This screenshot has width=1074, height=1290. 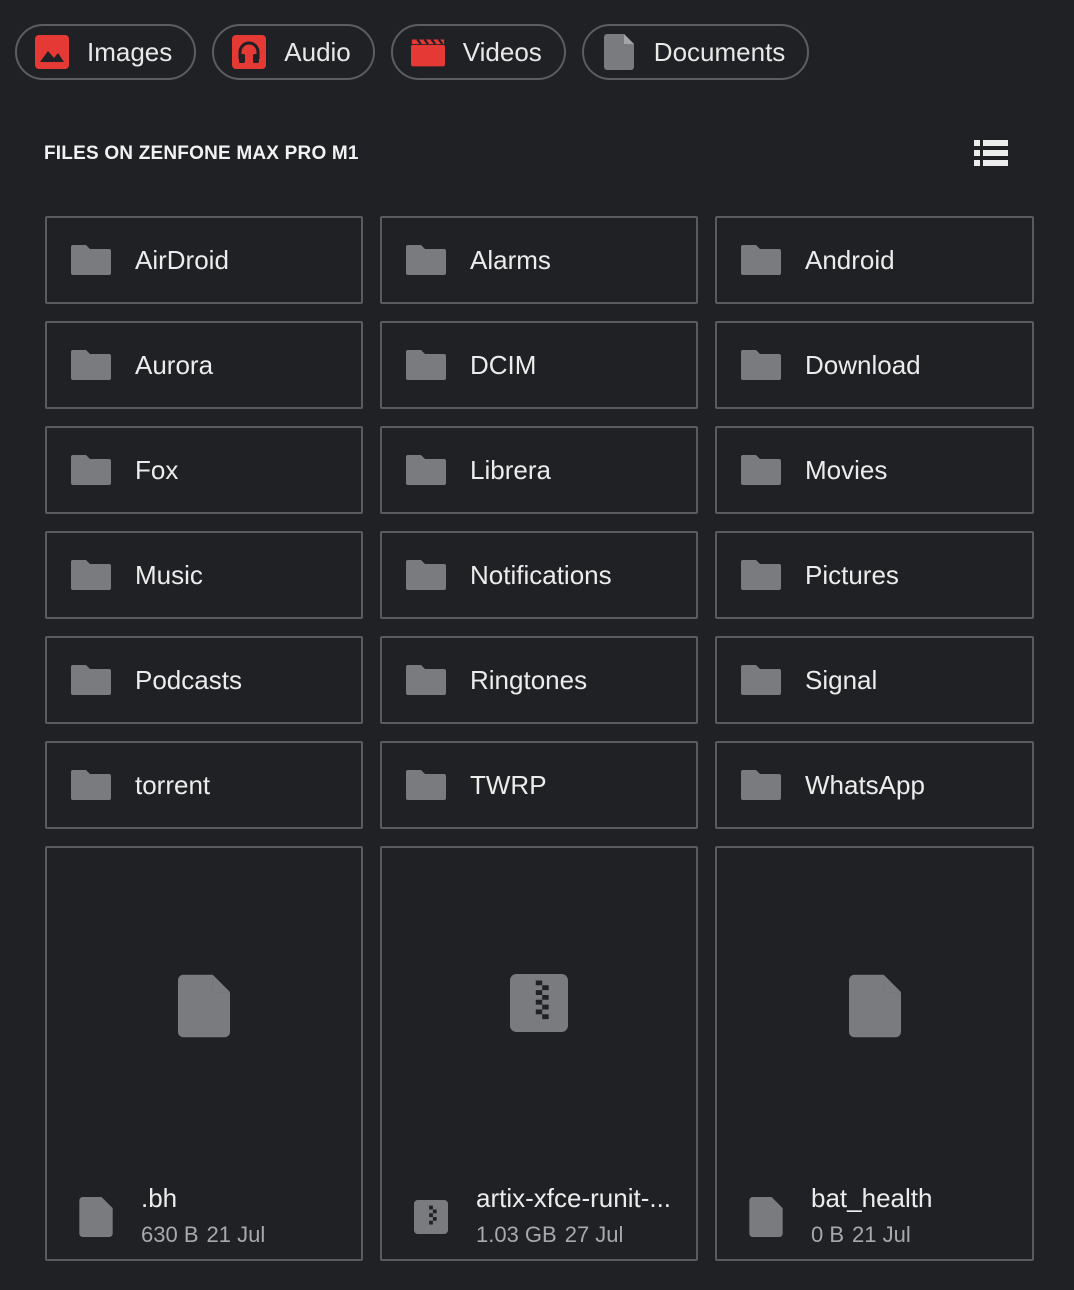 What do you see at coordinates (508, 784) in the screenshot?
I see `folder-name: TWRP` at bounding box center [508, 784].